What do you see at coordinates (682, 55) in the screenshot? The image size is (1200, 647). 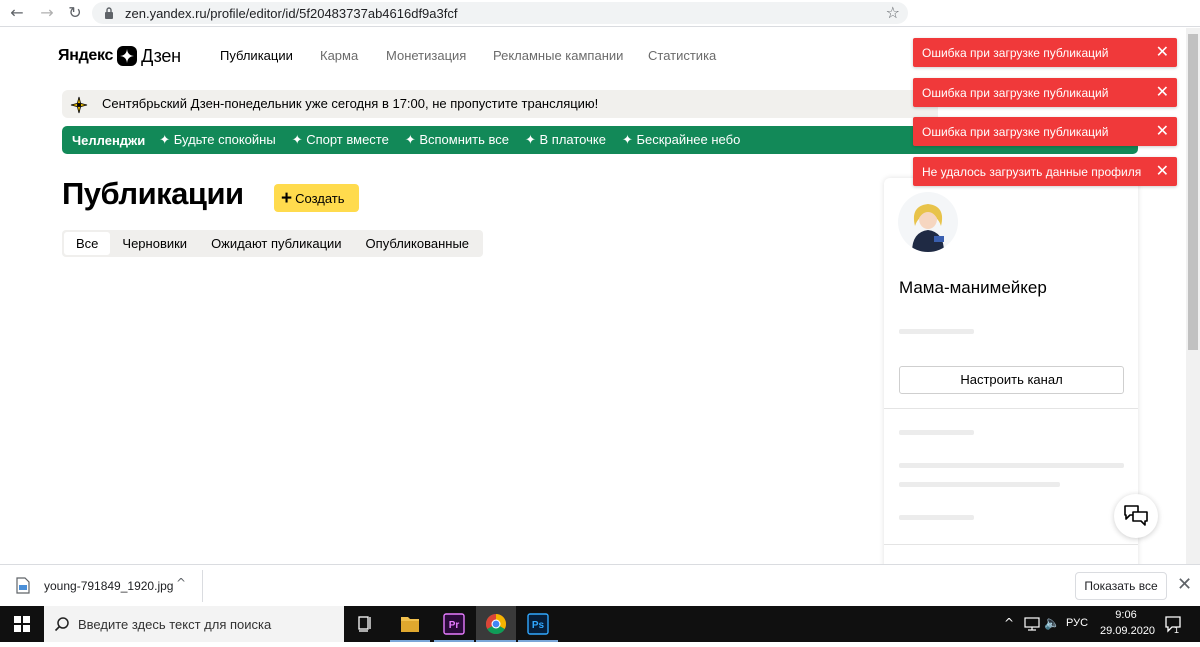 I see `nav-statistics: Статистика` at bounding box center [682, 55].